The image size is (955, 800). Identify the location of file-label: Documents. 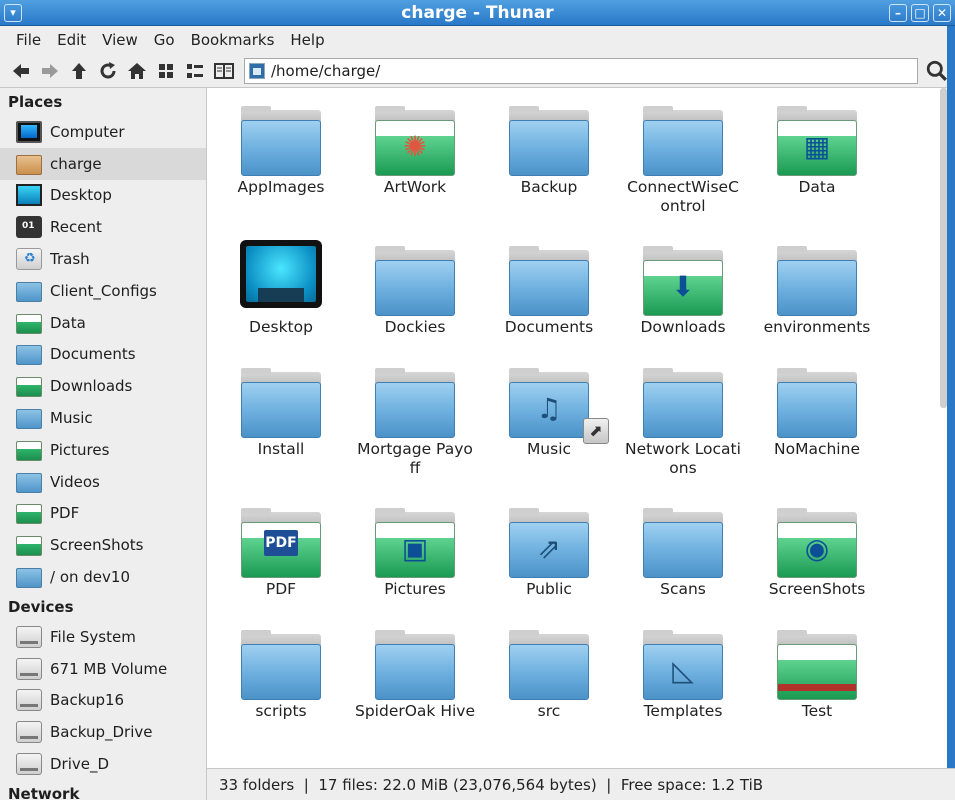
(549, 327).